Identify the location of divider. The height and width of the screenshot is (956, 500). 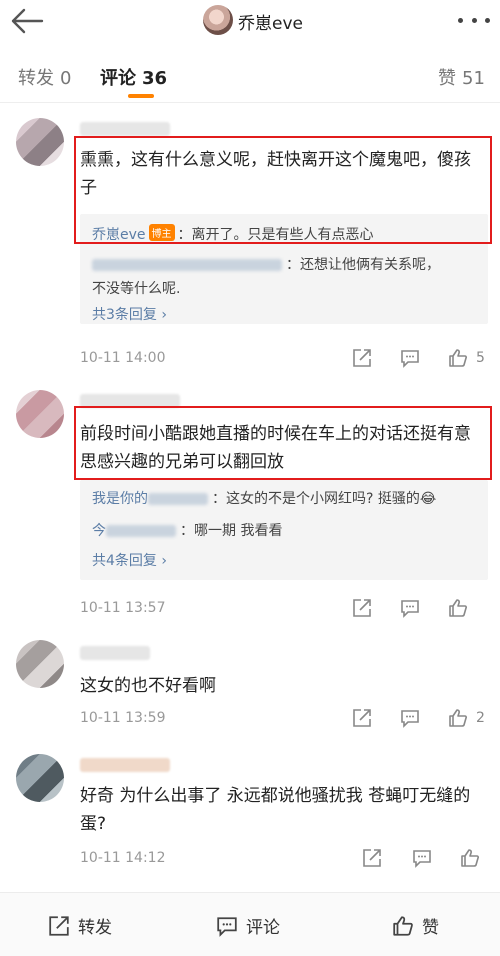
(250, 102).